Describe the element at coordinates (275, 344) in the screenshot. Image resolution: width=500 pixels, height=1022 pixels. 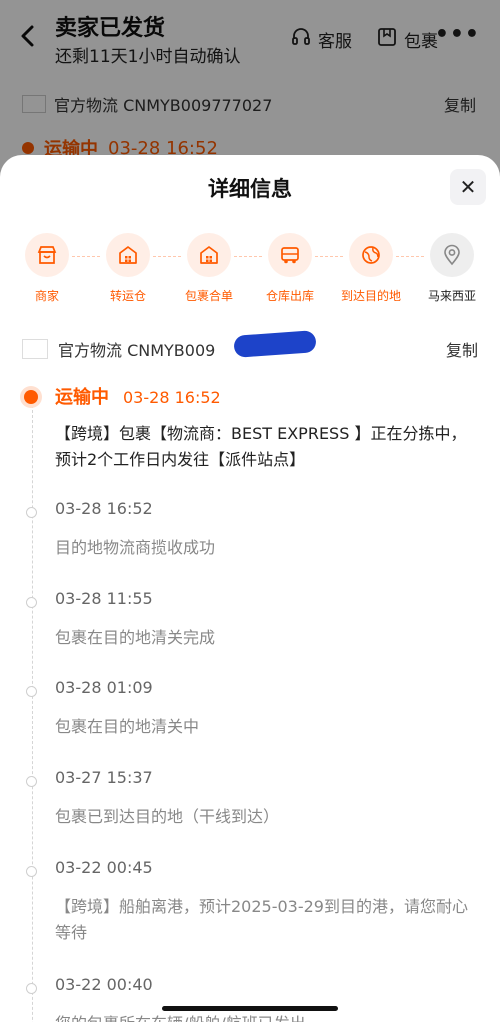
I see `redaction-mark` at that location.